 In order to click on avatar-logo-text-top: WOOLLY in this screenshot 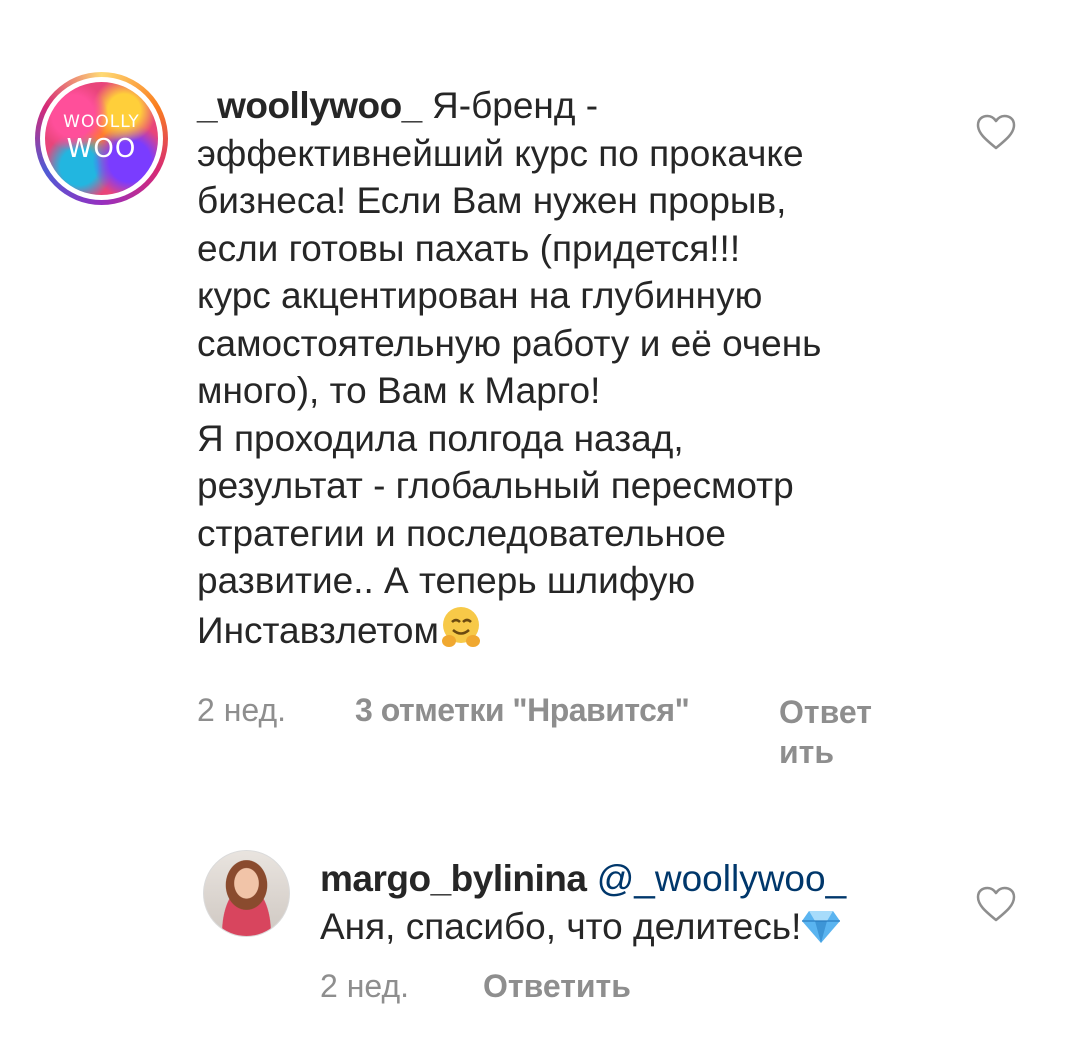, I will do `click(101, 122)`.